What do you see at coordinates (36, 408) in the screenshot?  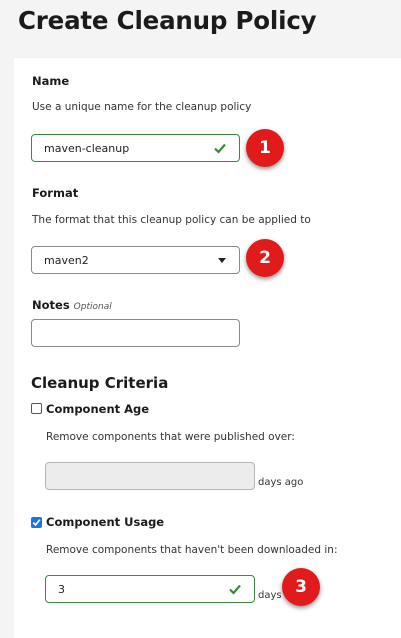 I see `component-age-checkbox` at bounding box center [36, 408].